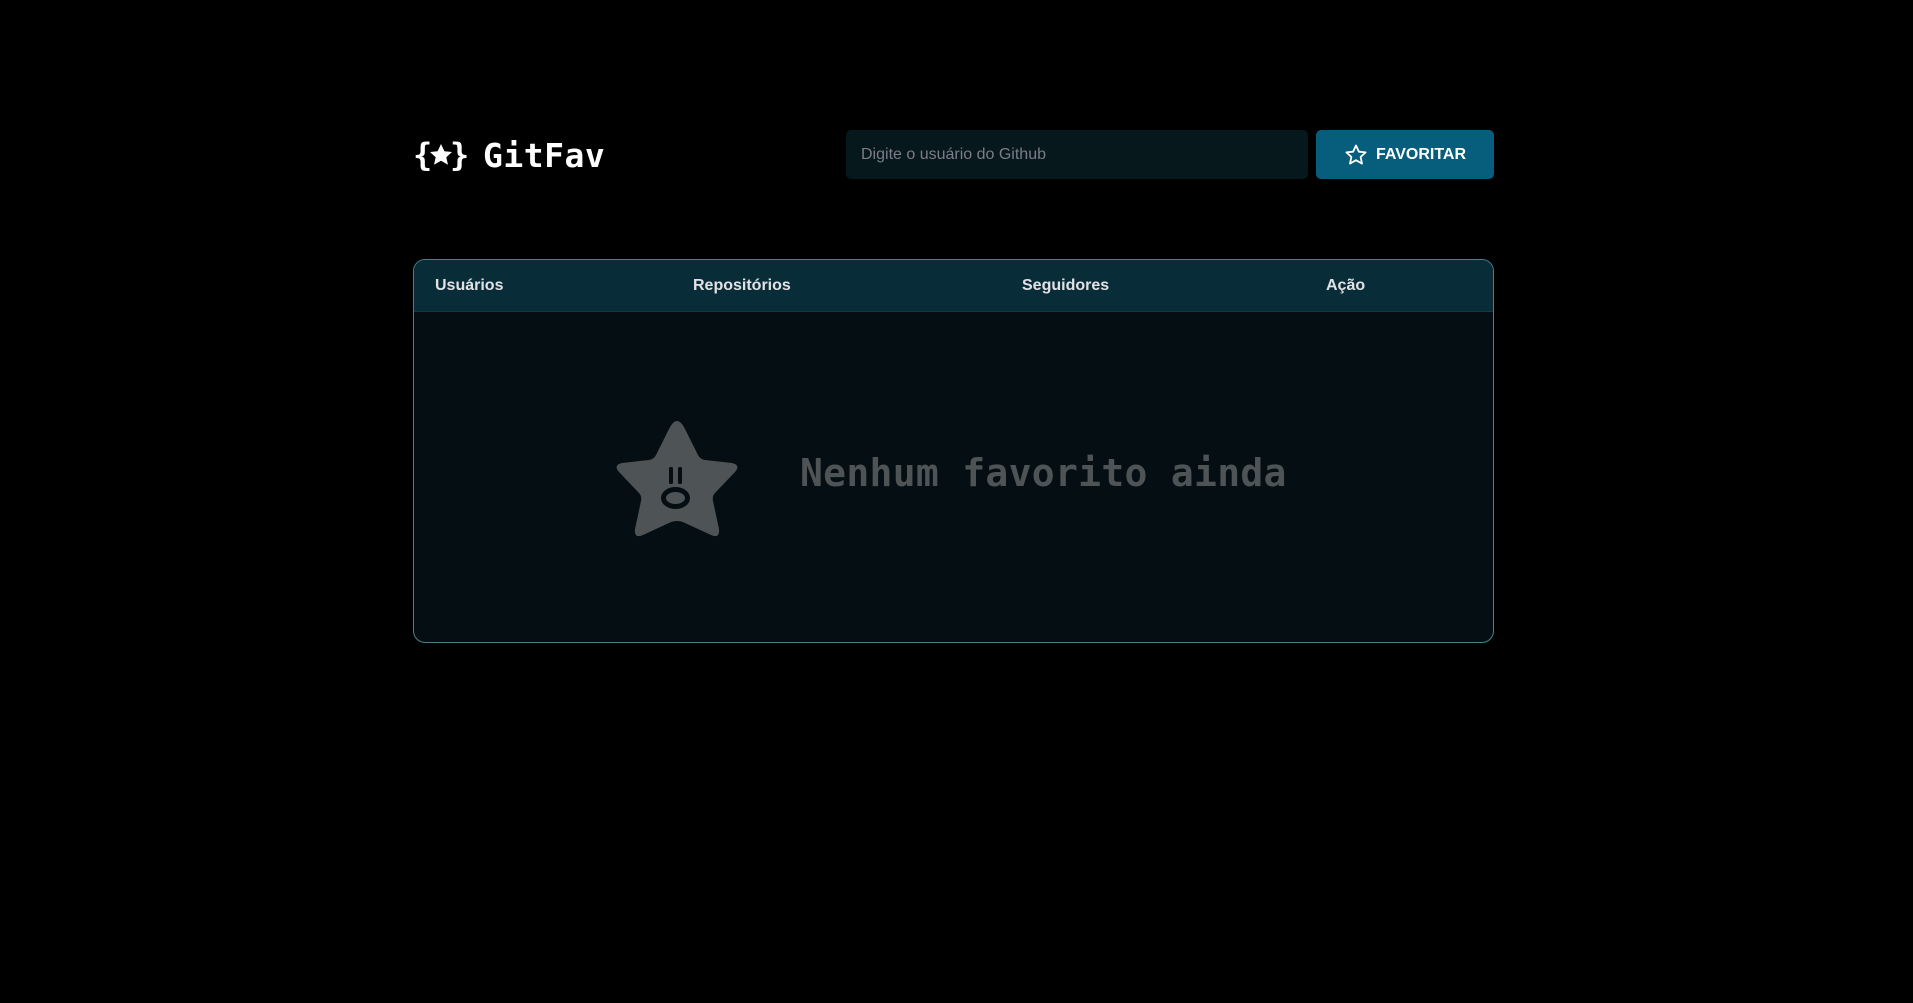 The image size is (1913, 1003). I want to click on header: { } GitFav FAVORITAR, so click(953, 155).